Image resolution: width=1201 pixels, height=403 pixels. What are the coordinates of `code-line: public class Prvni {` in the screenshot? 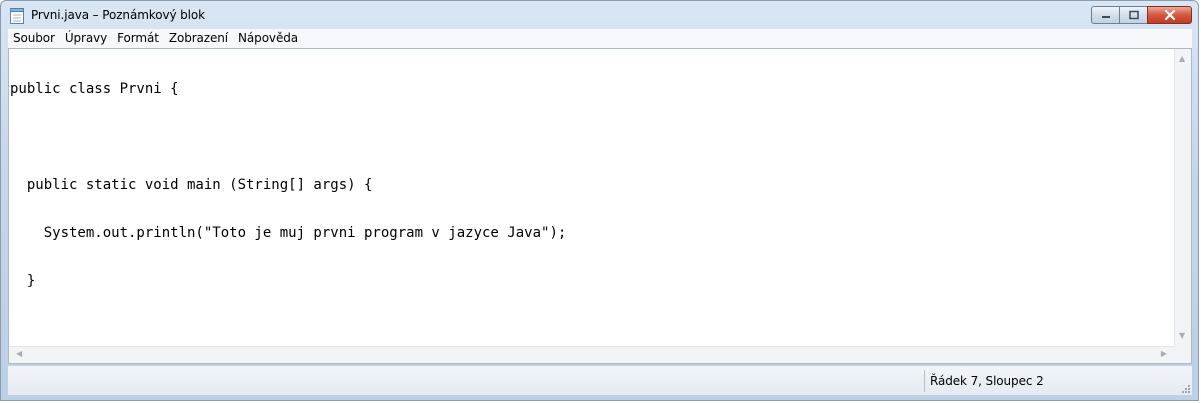 It's located at (94, 89).